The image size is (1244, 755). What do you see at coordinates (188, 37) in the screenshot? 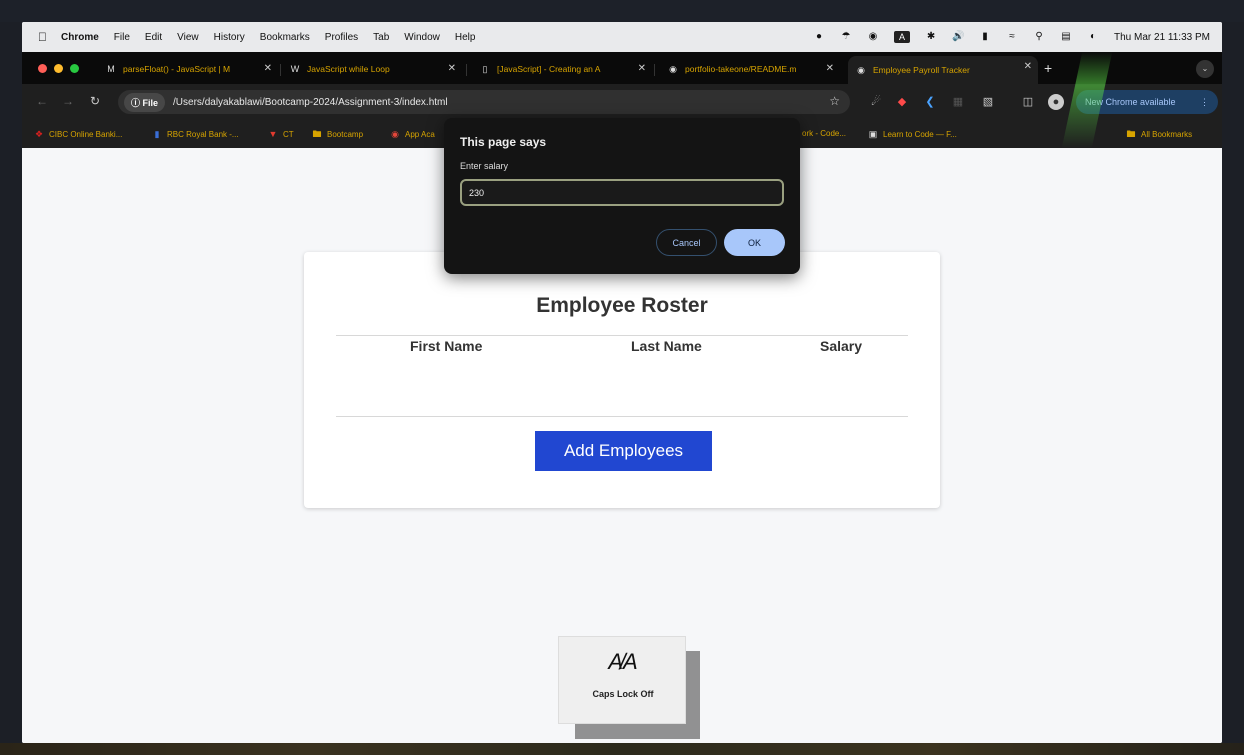
I see `menu-view: View` at bounding box center [188, 37].